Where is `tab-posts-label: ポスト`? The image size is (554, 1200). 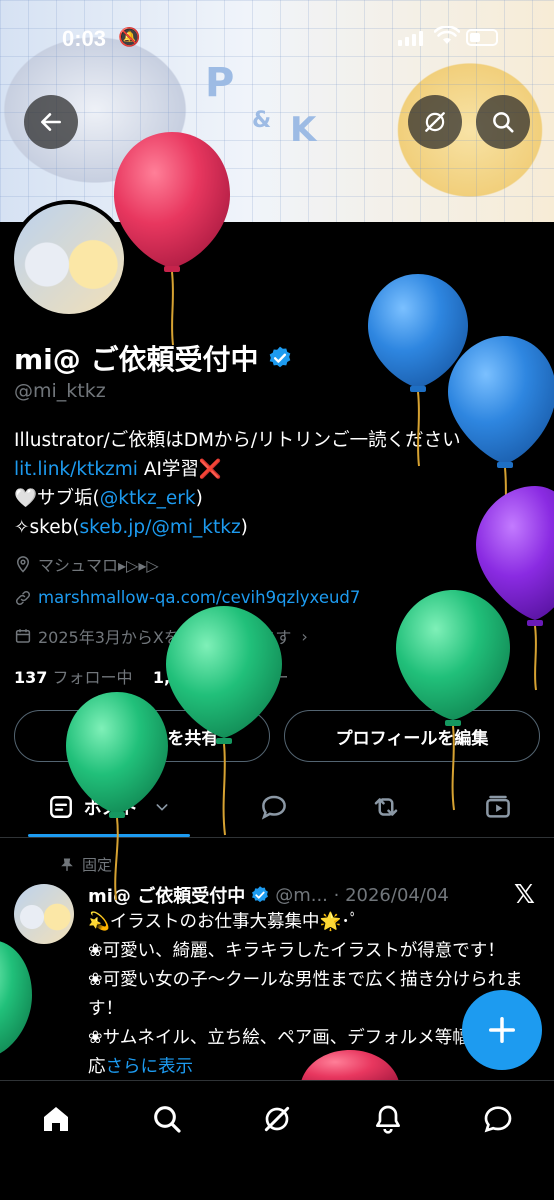
tab-posts-label: ポスト is located at coordinates (111, 808).